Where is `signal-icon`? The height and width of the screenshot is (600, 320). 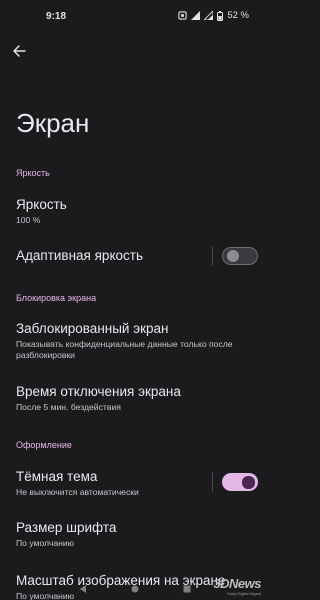 signal-icon is located at coordinates (196, 15).